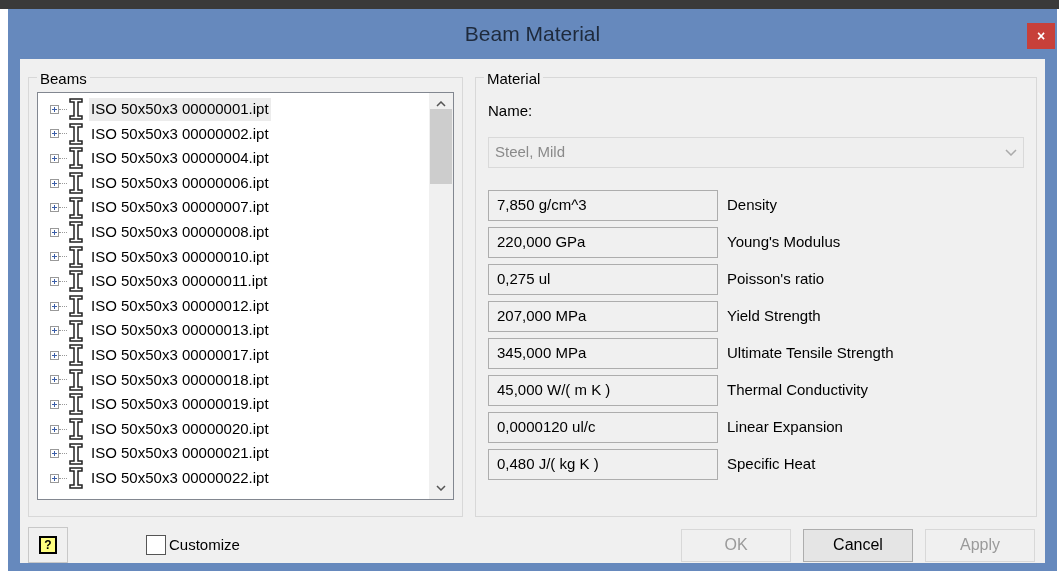 The width and height of the screenshot is (1059, 579). I want to click on property-label: Ultimate Tensile Strength, so click(810, 352).